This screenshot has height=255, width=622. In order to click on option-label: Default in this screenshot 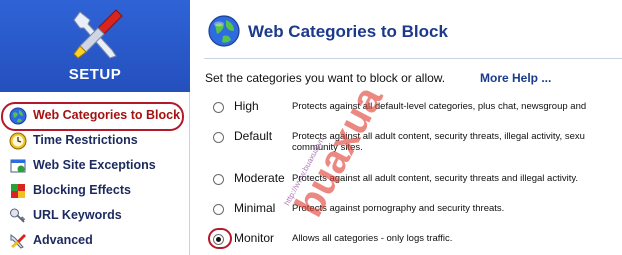, I will do `click(253, 136)`.